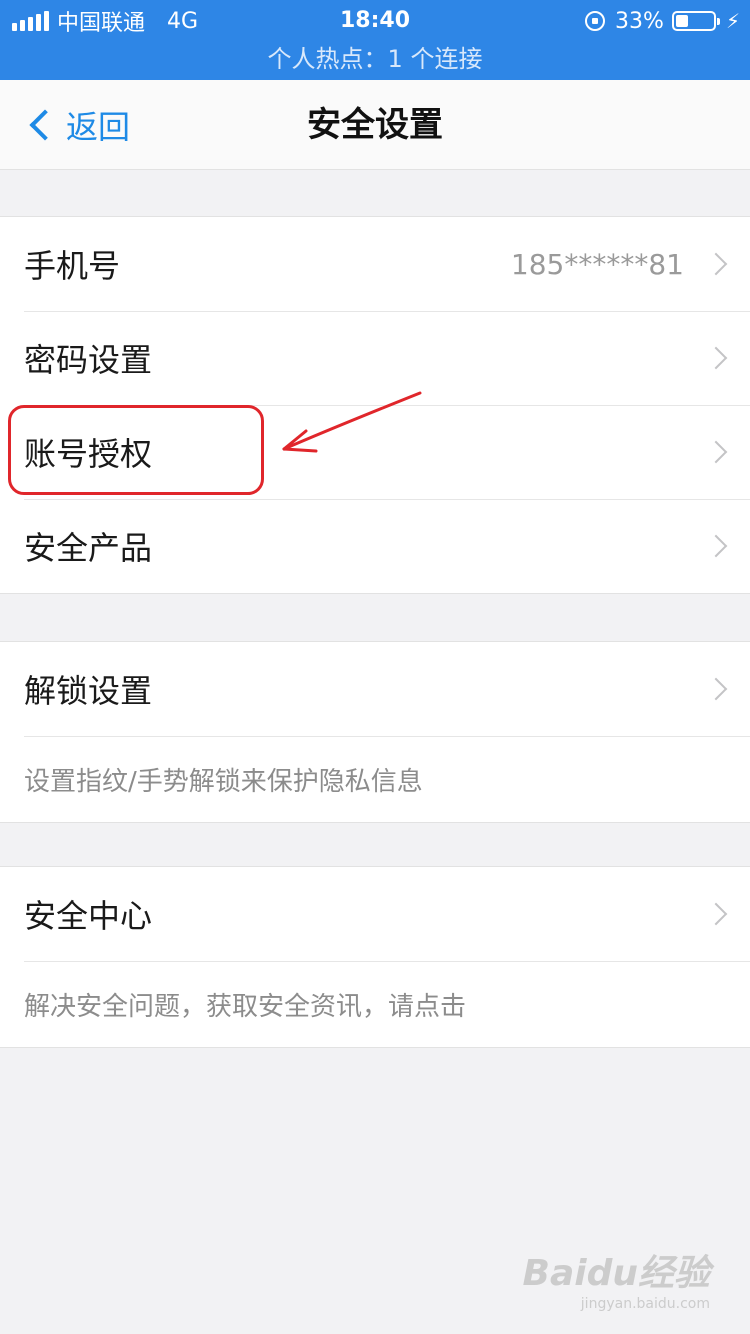 This screenshot has height=1334, width=750. What do you see at coordinates (352, 422) in the screenshot?
I see `annotation-arrow` at bounding box center [352, 422].